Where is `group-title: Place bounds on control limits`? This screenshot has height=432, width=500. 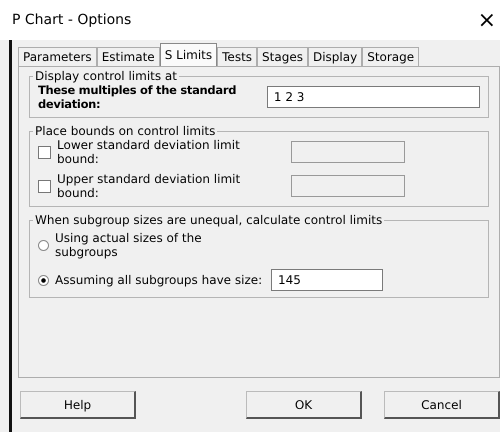
group-title: Place bounds on control limits is located at coordinates (125, 131).